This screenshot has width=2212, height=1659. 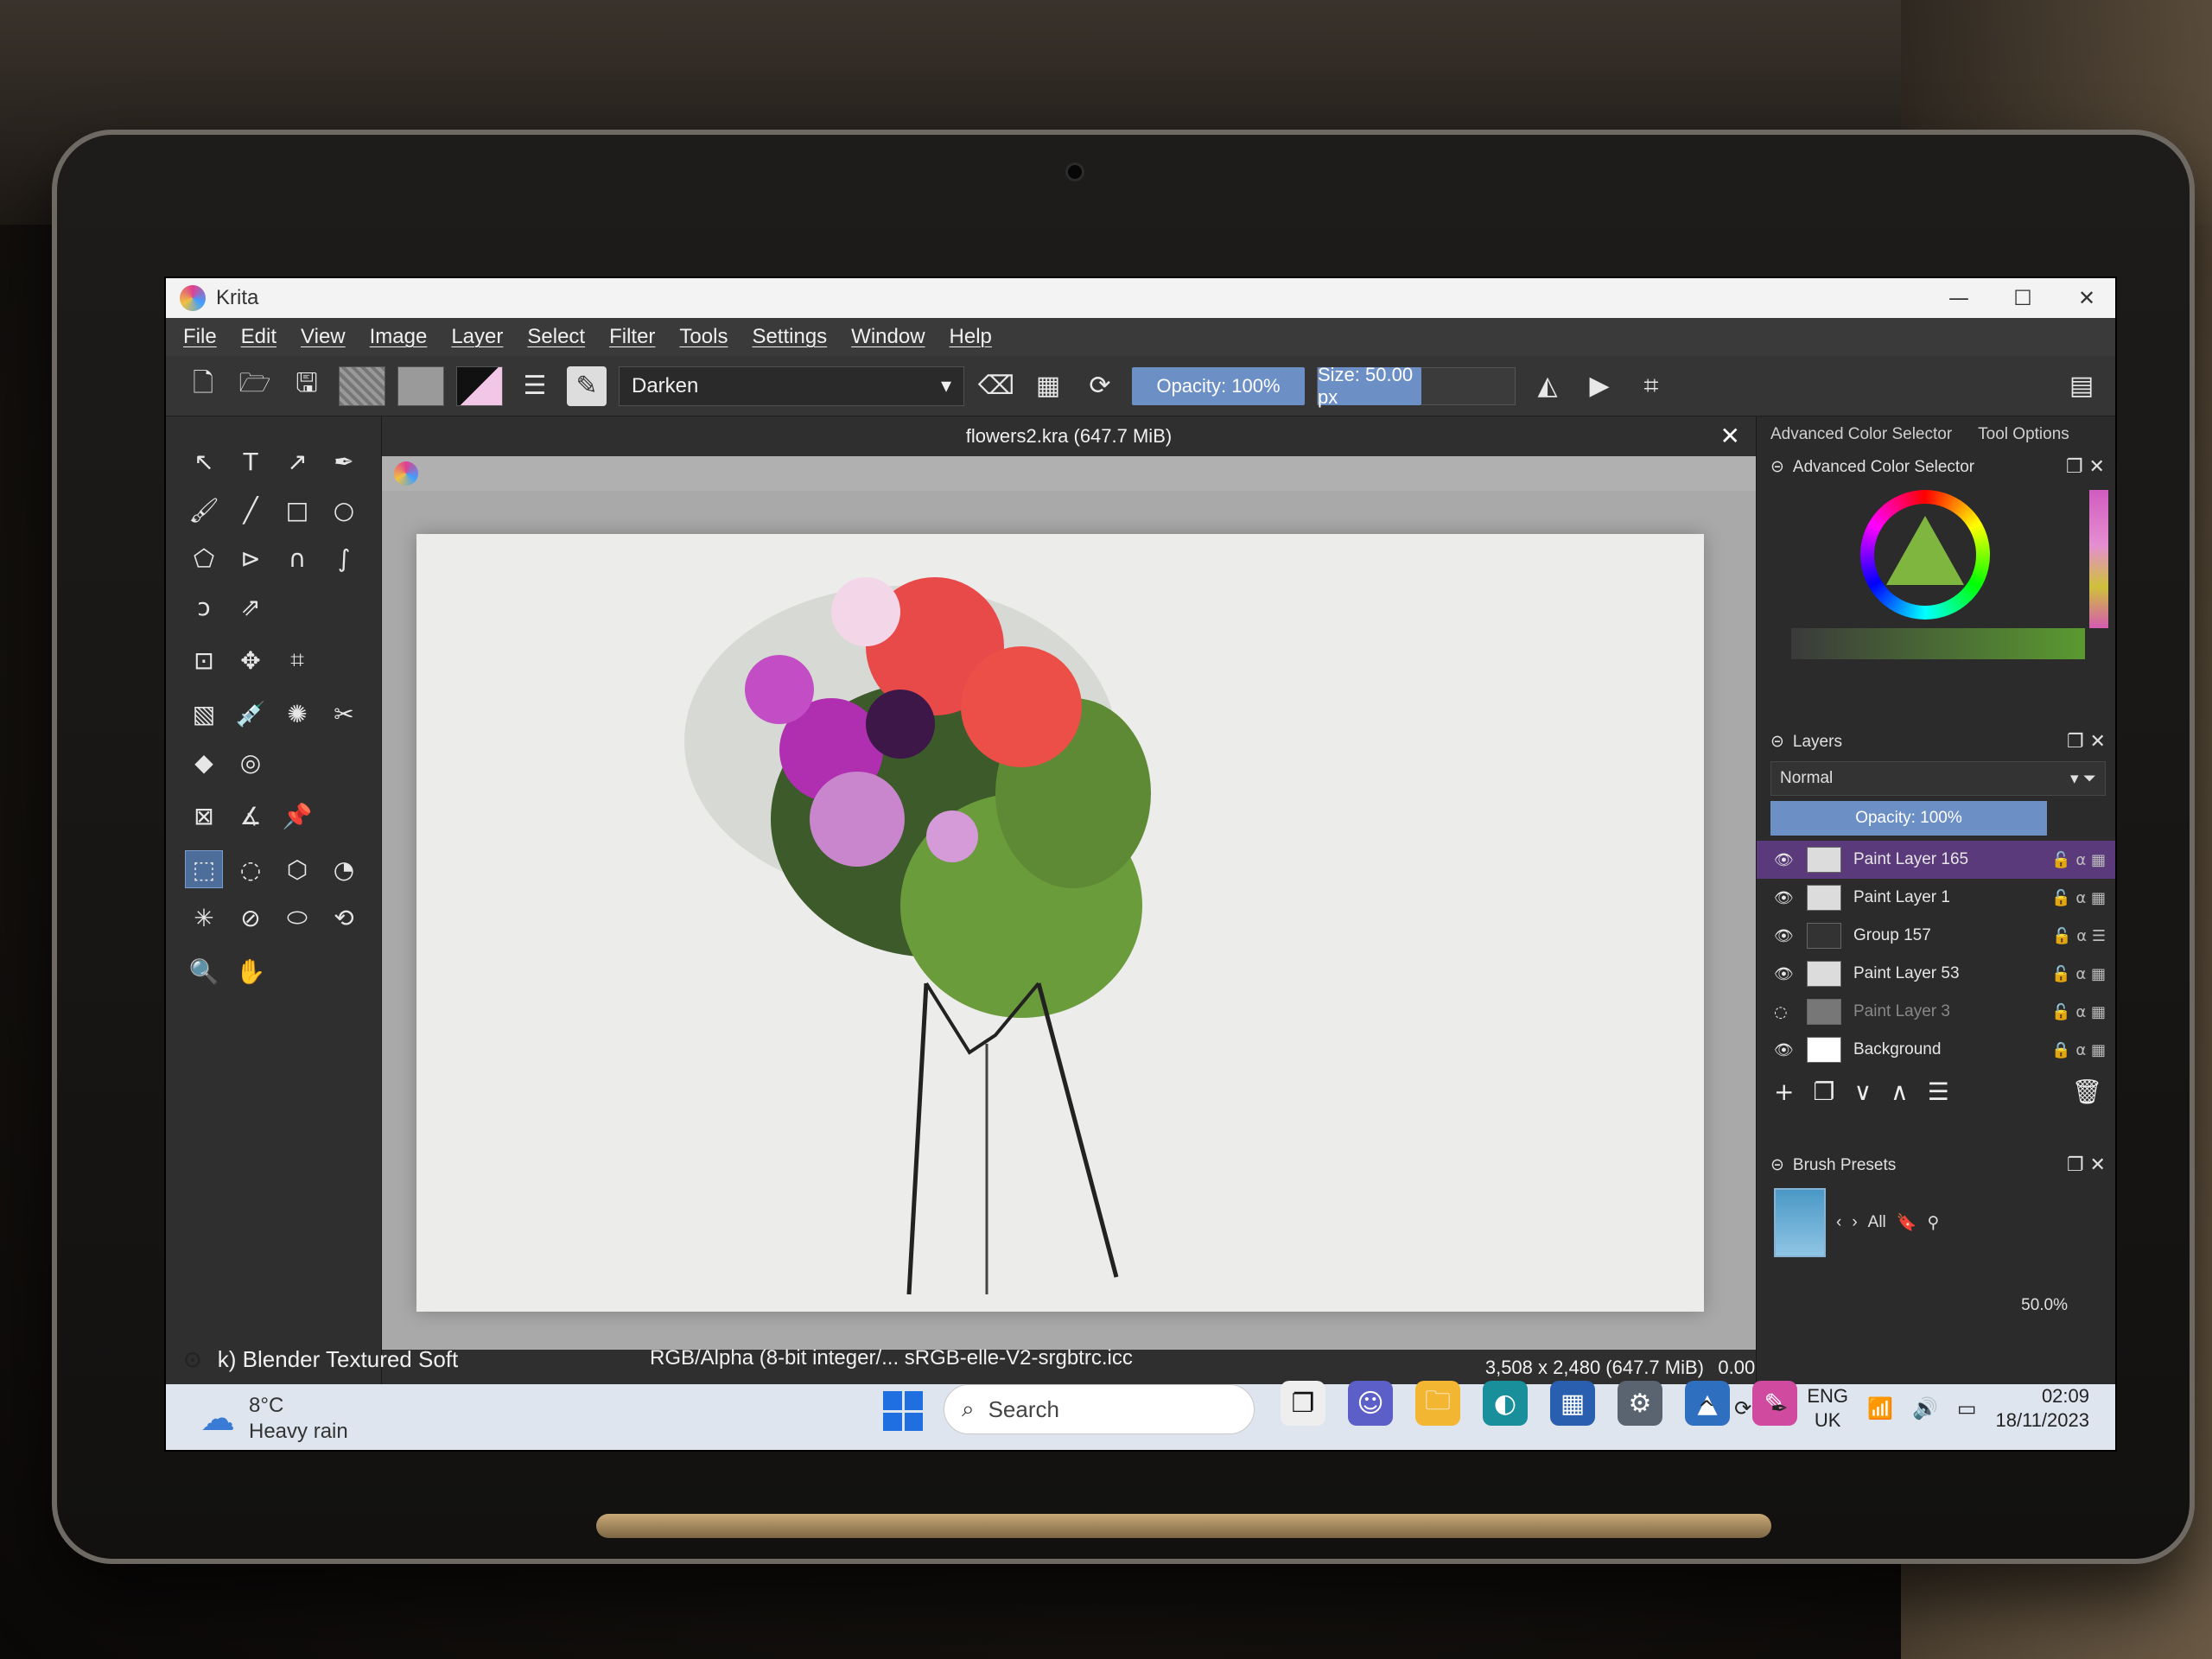 What do you see at coordinates (2085, 298) in the screenshot?
I see `close-button: ✕` at bounding box center [2085, 298].